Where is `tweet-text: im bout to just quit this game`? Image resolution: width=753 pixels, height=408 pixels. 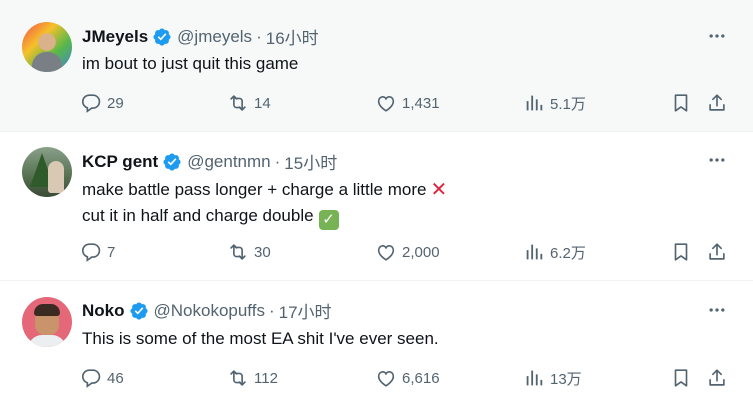
tweet-text: im bout to just quit this game is located at coordinates (190, 63).